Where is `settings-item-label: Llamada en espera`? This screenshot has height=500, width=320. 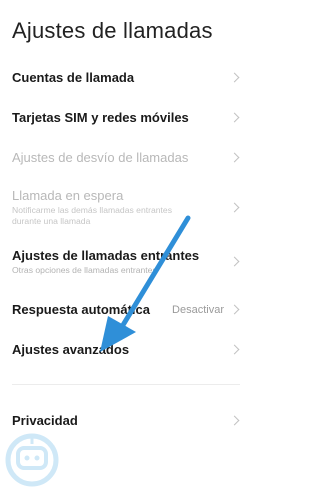
settings-item-label: Llamada en espera is located at coordinates (68, 195).